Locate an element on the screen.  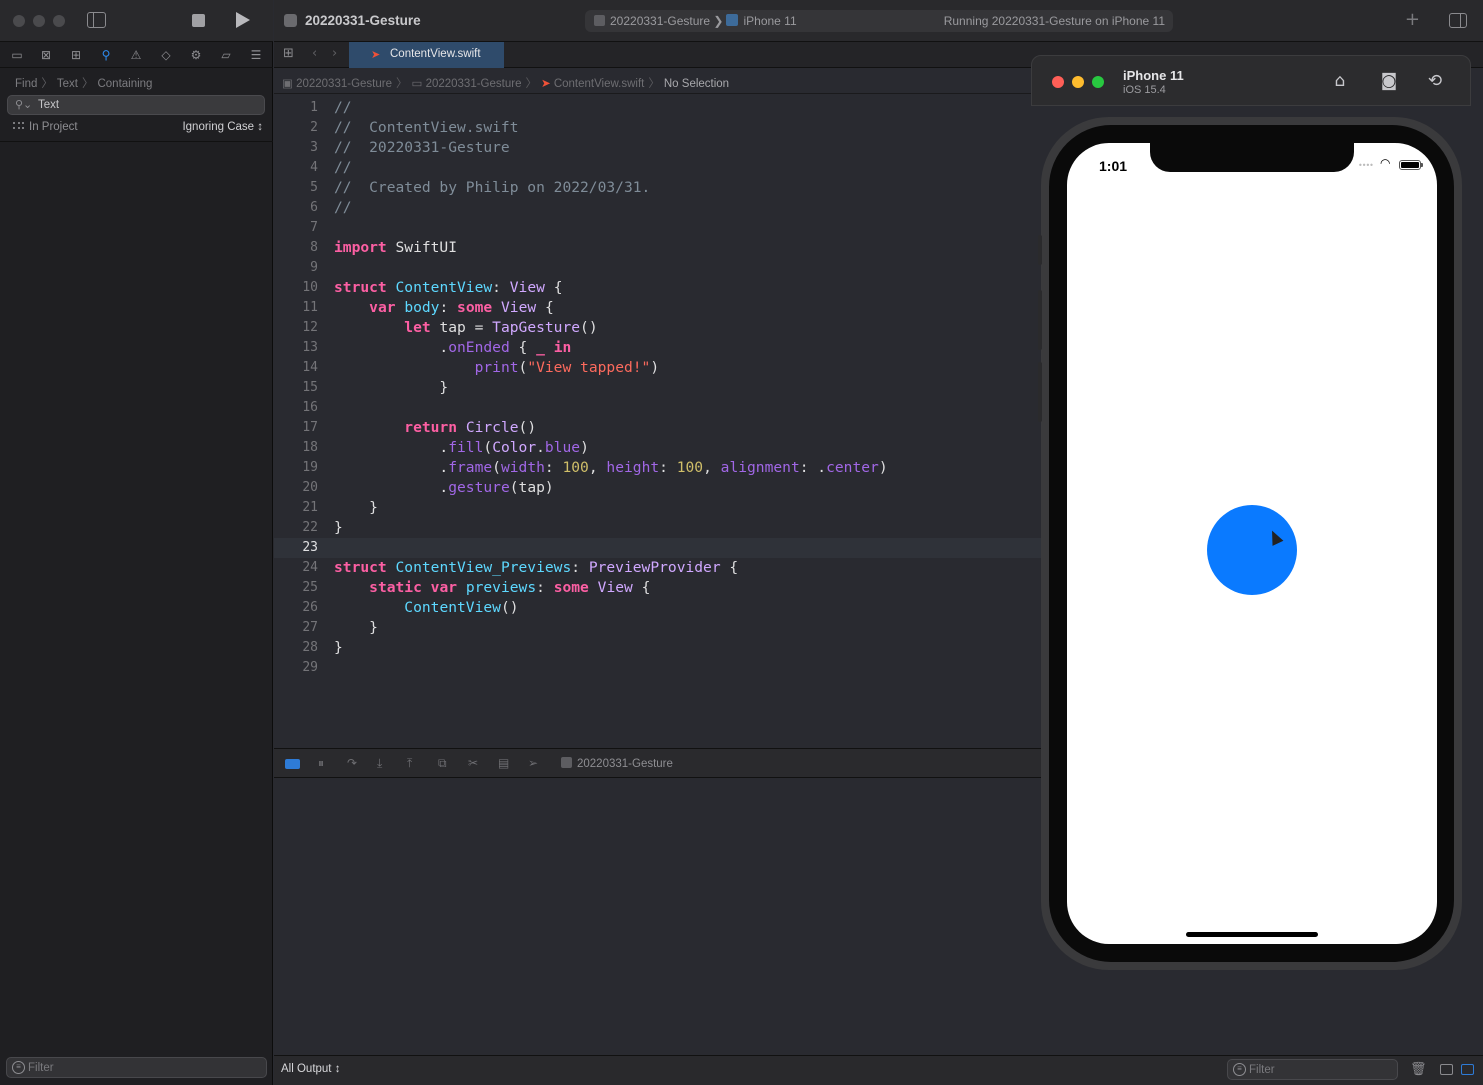
search-icon: ⚲ is located at coordinates (106, 55).